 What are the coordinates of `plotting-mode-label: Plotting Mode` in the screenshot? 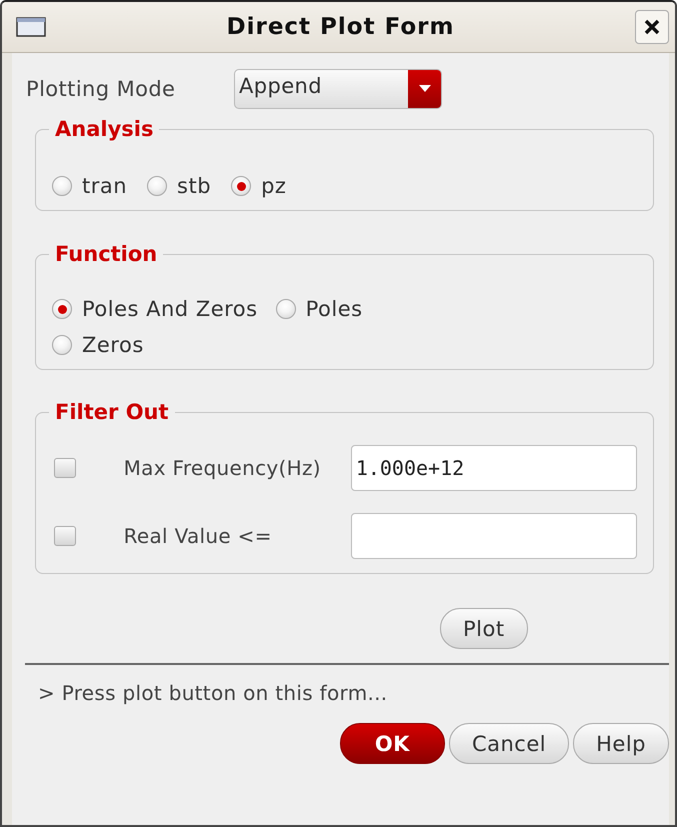 It's located at (101, 89).